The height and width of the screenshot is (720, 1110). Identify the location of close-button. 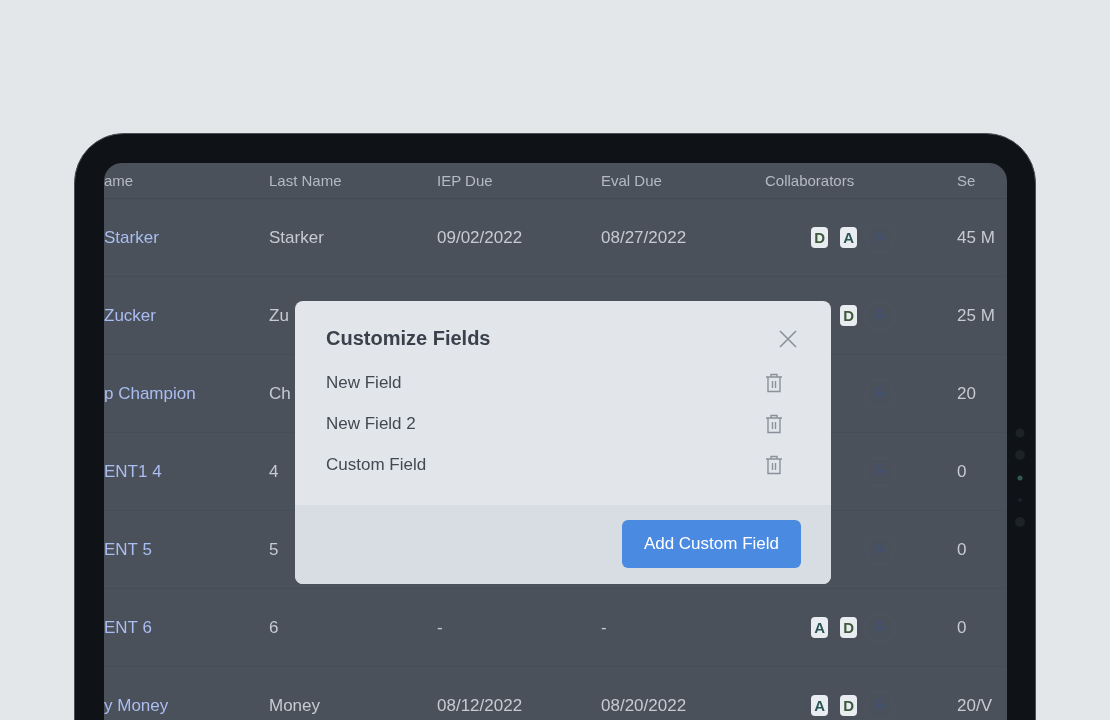
(788, 338).